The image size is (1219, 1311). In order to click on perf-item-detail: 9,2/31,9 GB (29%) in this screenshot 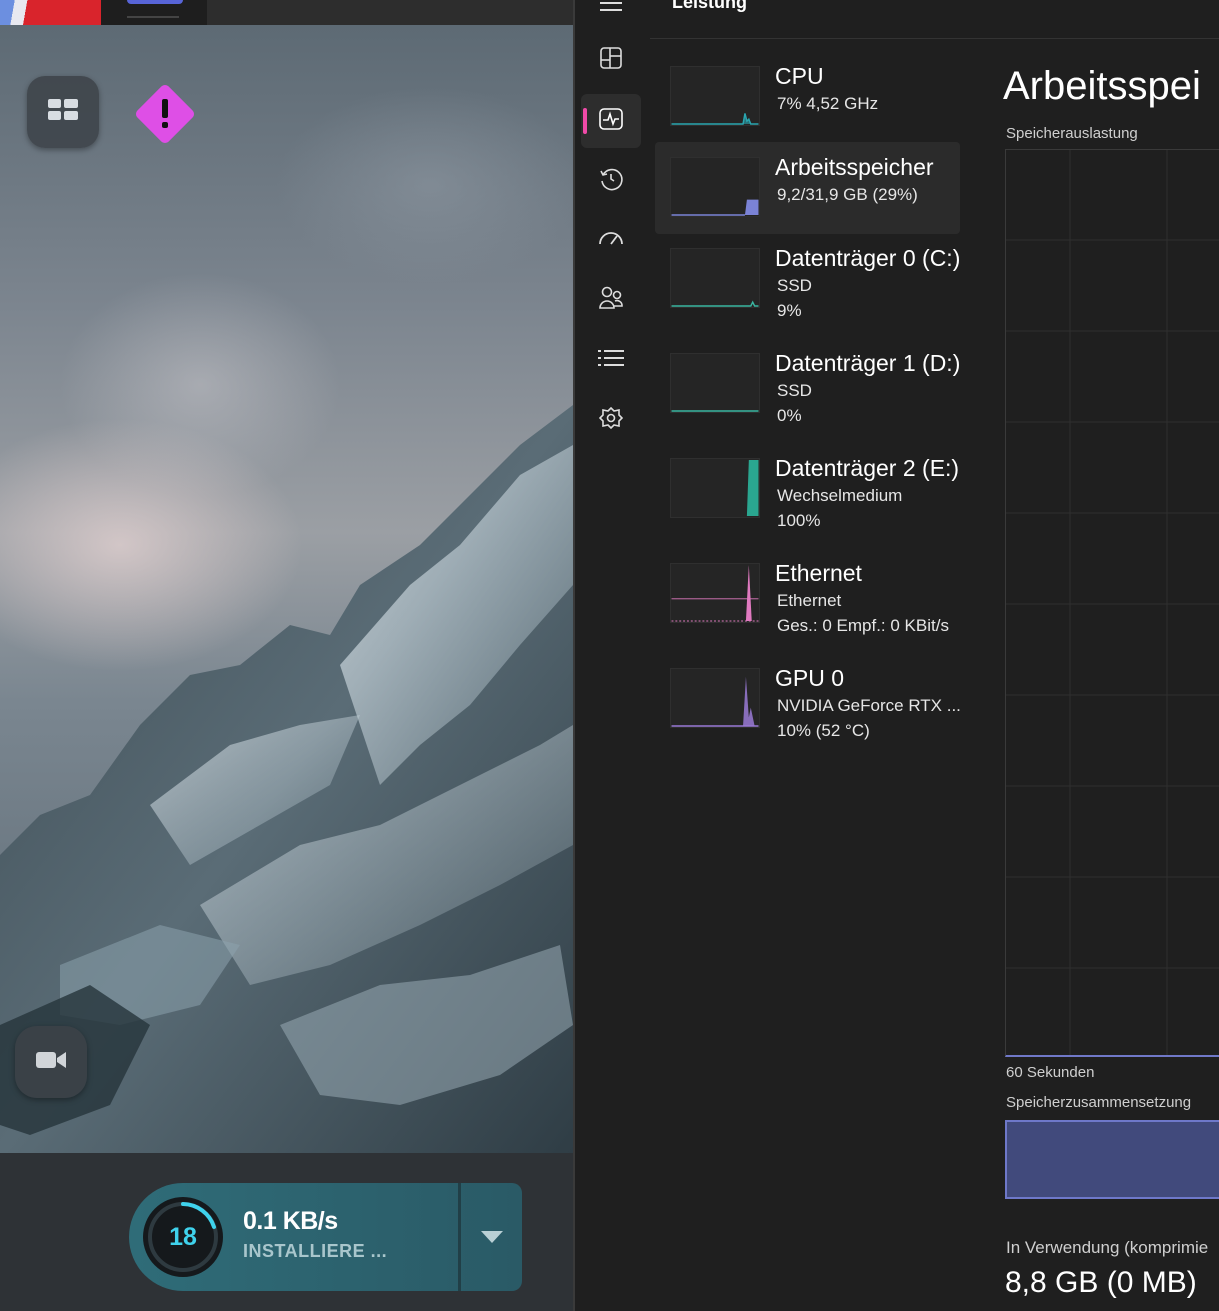, I will do `click(847, 194)`.